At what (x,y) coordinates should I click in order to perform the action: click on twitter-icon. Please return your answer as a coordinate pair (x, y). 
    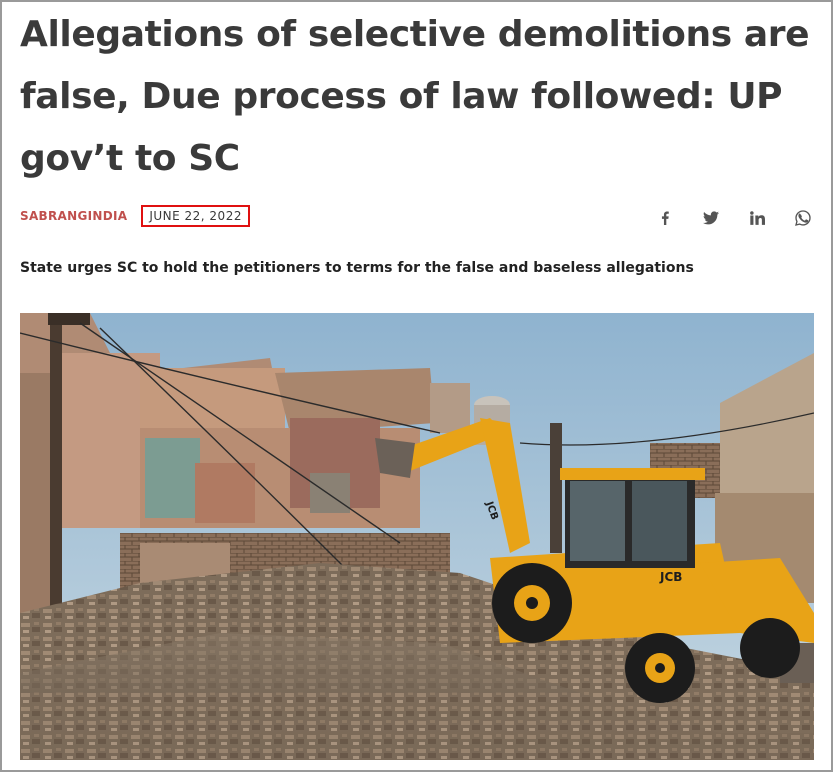
    Looking at the image, I should click on (711, 218).